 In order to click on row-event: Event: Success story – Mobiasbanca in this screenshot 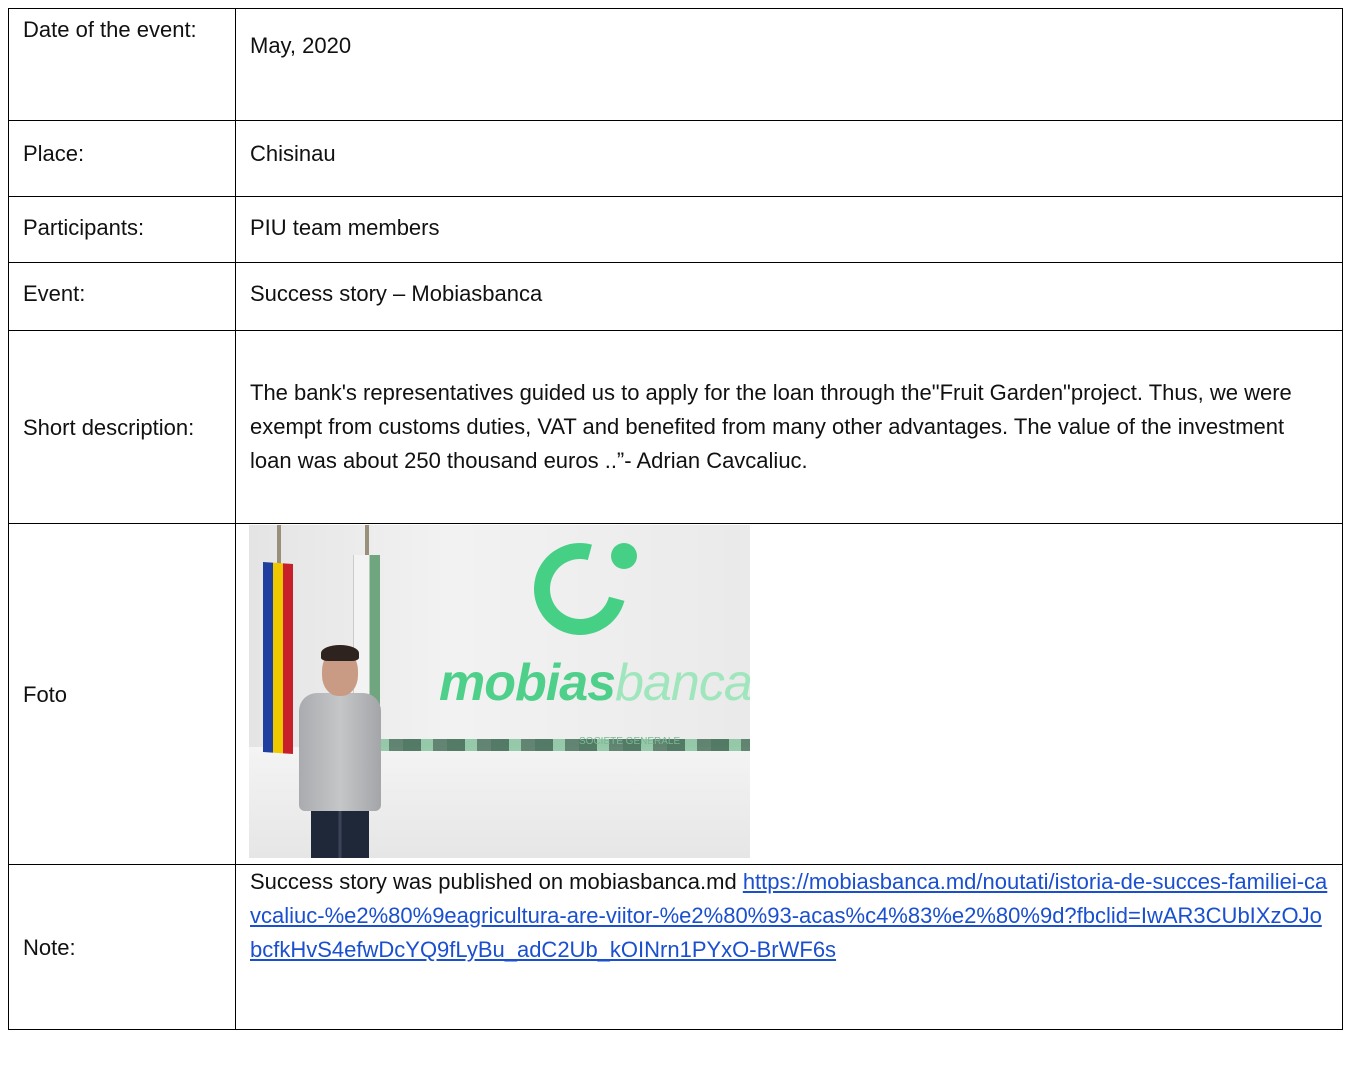, I will do `click(675, 296)`.